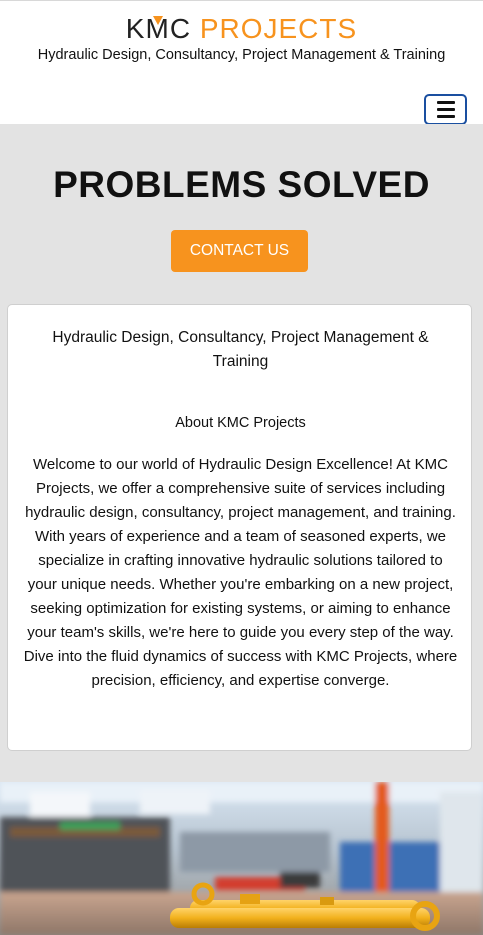 This screenshot has height=935, width=483. Describe the element at coordinates (157, 29) in the screenshot. I see `logo-m: M` at that location.